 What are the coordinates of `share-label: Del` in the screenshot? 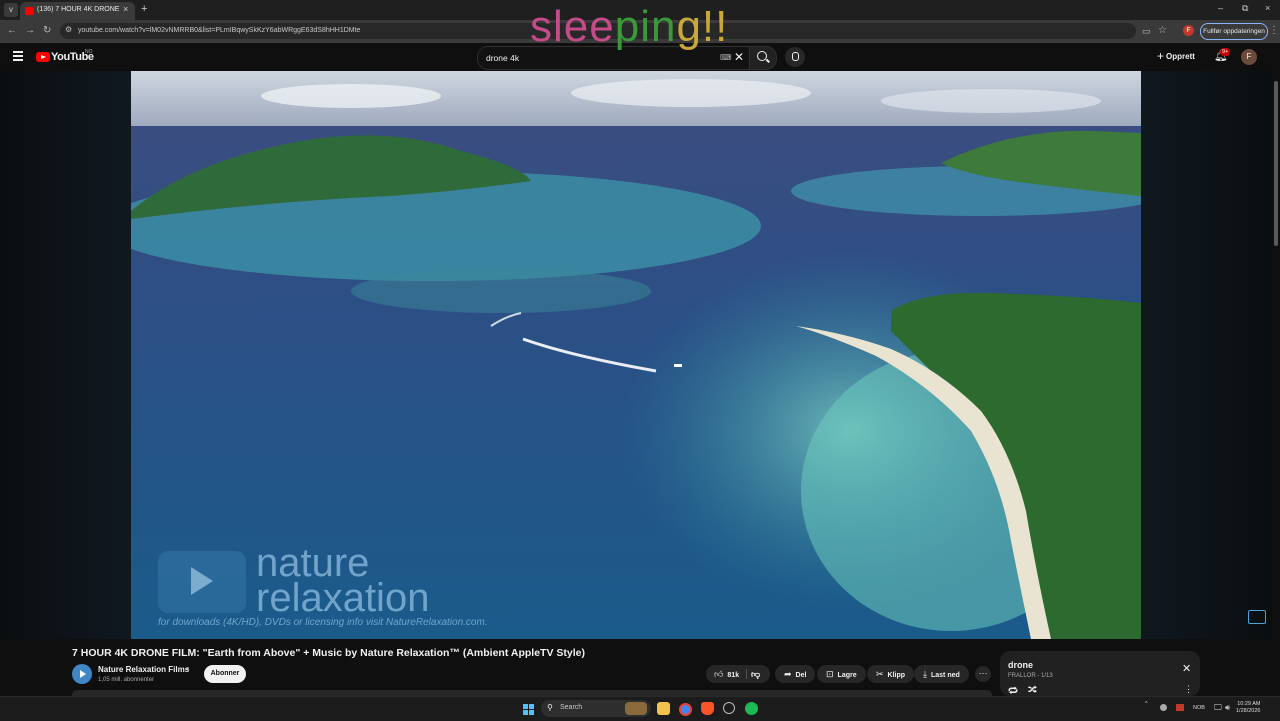 It's located at (801, 675).